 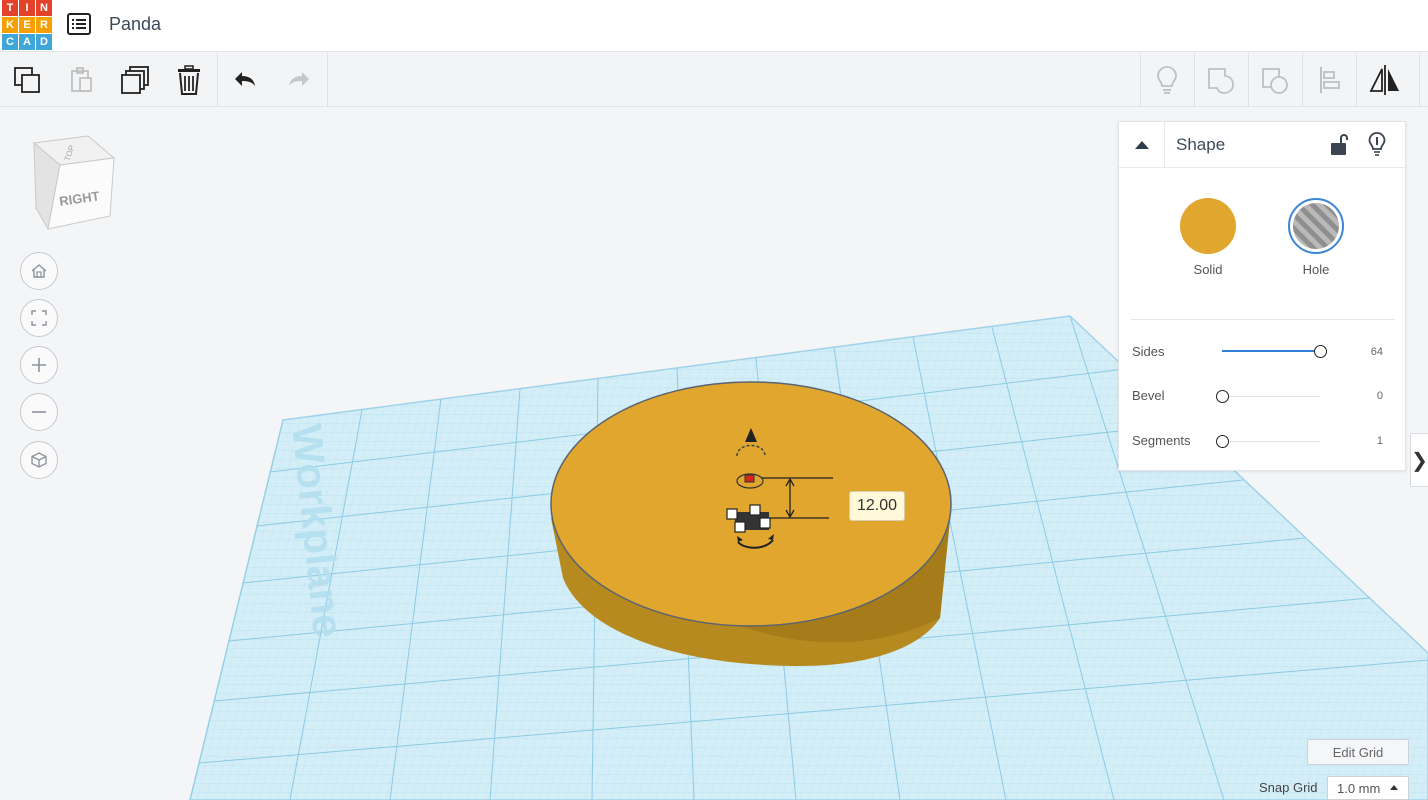 What do you see at coordinates (1320, 351) in the screenshot?
I see `sides-slider-handle` at bounding box center [1320, 351].